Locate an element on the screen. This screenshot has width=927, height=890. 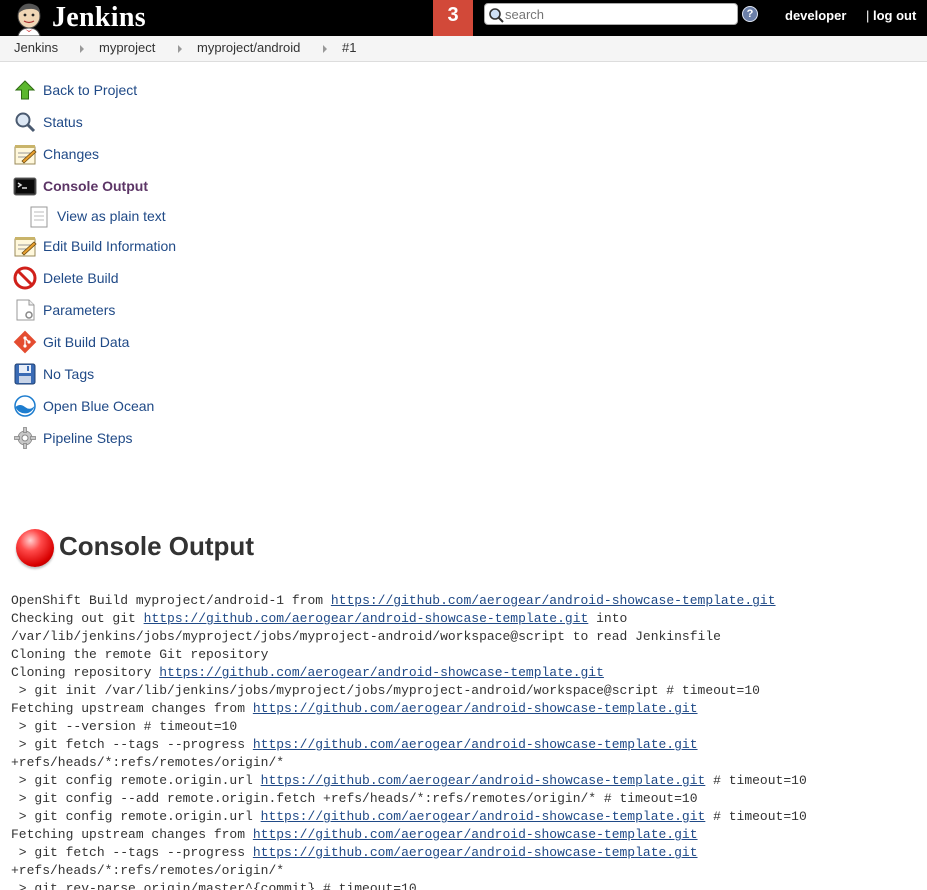
console-line: +refs/heads/*:refs/remotes/origin/* is located at coordinates (466, 763).